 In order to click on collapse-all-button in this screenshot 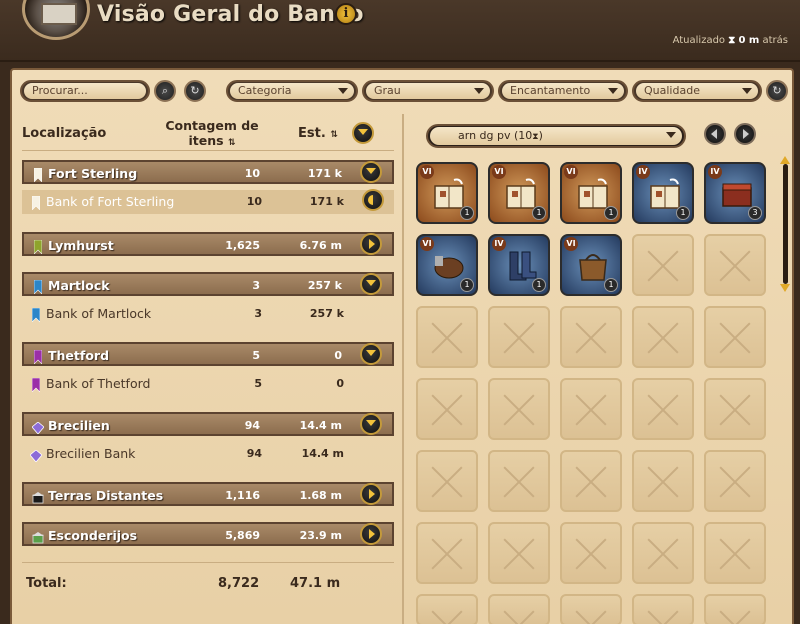, I will do `click(363, 133)`.